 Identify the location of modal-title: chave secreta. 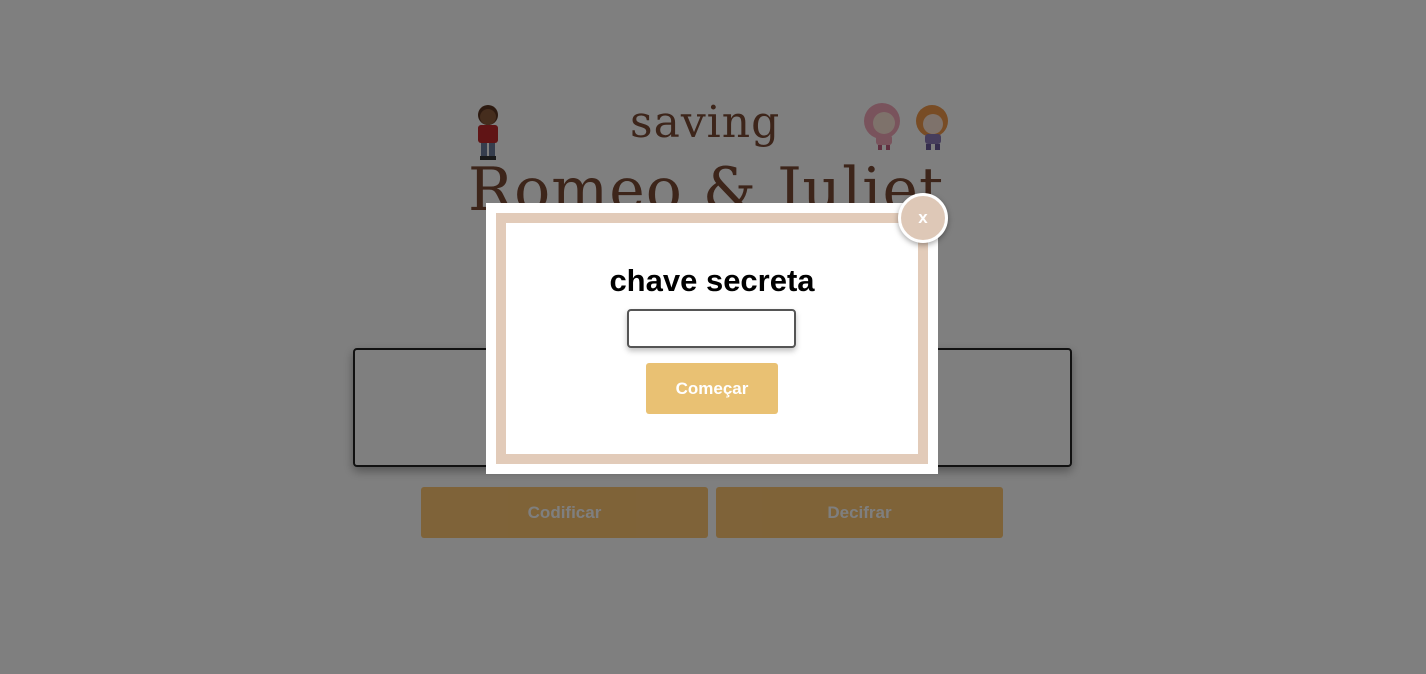
(712, 280).